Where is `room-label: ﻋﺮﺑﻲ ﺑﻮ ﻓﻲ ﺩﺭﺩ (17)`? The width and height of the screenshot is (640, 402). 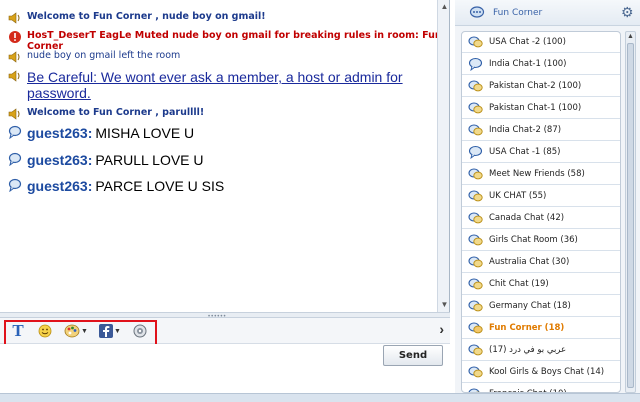
room-label: ﻋﺮﺑﻲ ﺑﻮ ﻓﻲ ﺩﺭﺩ (17) is located at coordinates (528, 350).